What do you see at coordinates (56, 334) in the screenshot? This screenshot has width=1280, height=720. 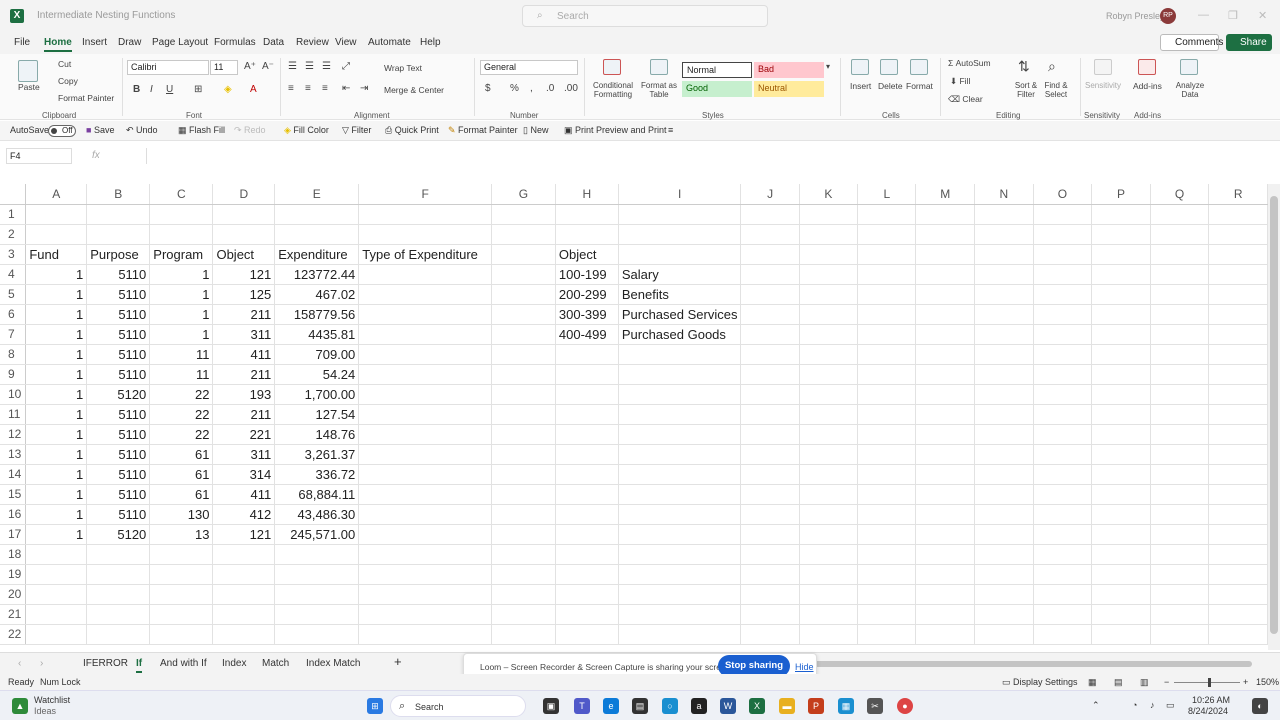 I see `cell-A7: 1` at bounding box center [56, 334].